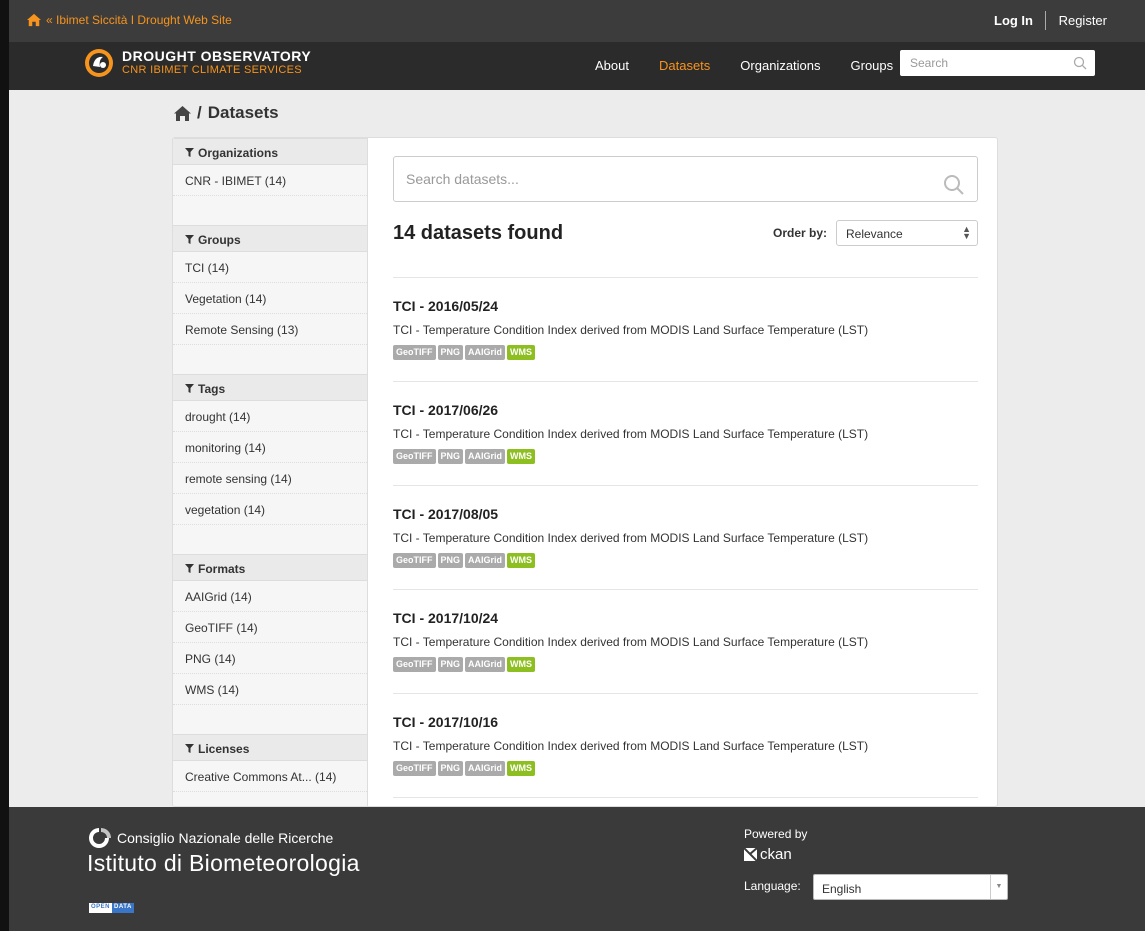 The height and width of the screenshot is (931, 1145). I want to click on language-select: English ▼, so click(910, 887).